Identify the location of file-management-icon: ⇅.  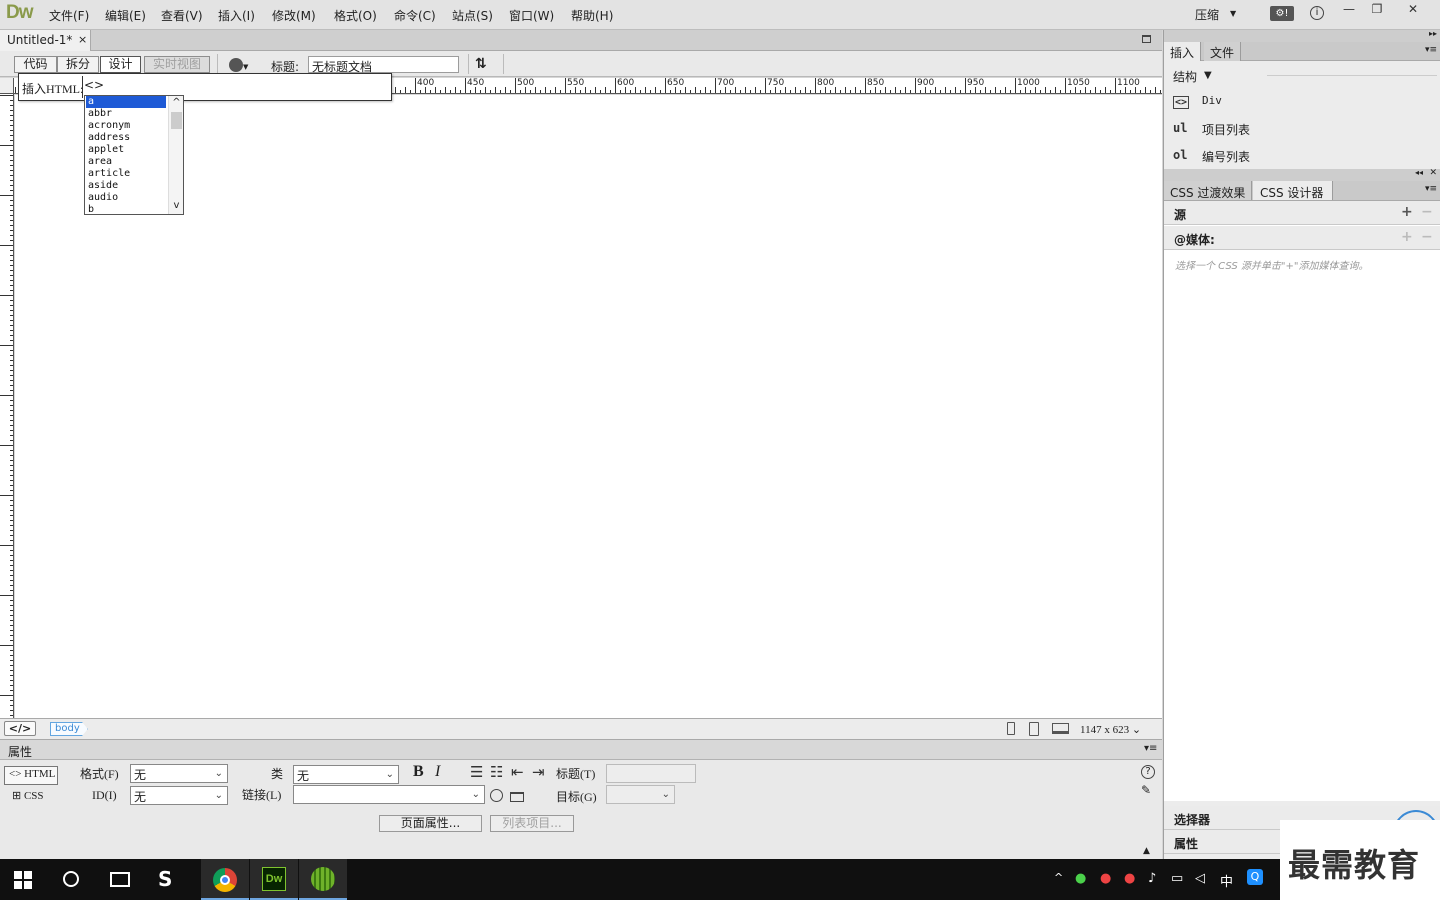
(481, 64).